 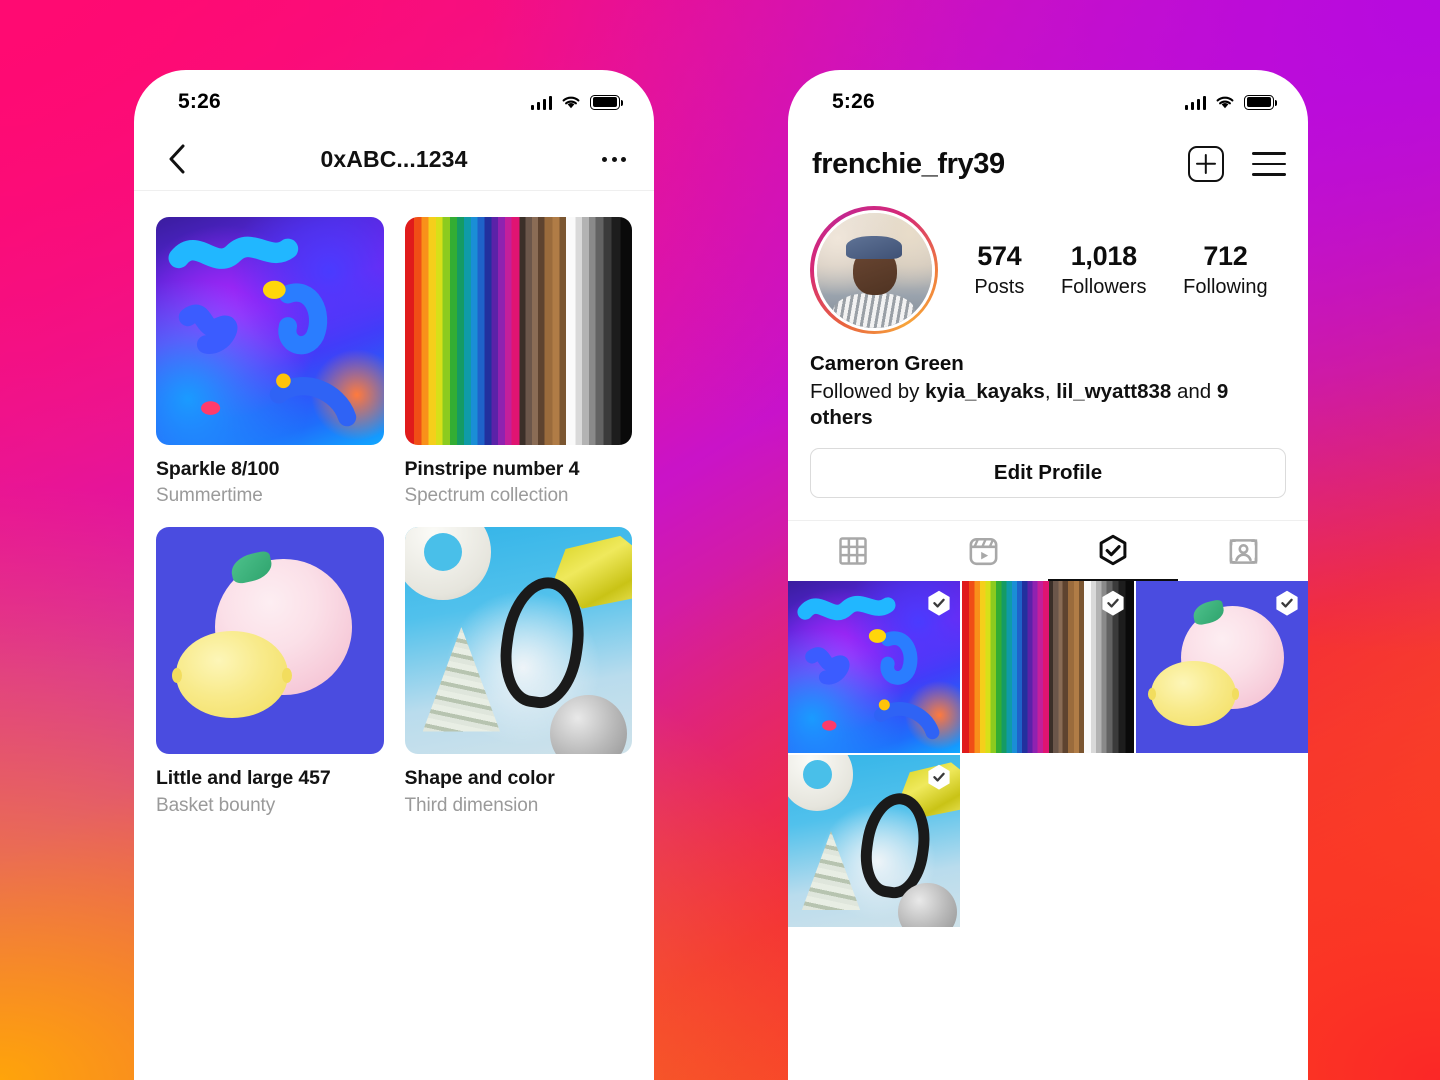 I want to click on status-bar-left: 5:26, so click(x=394, y=99).